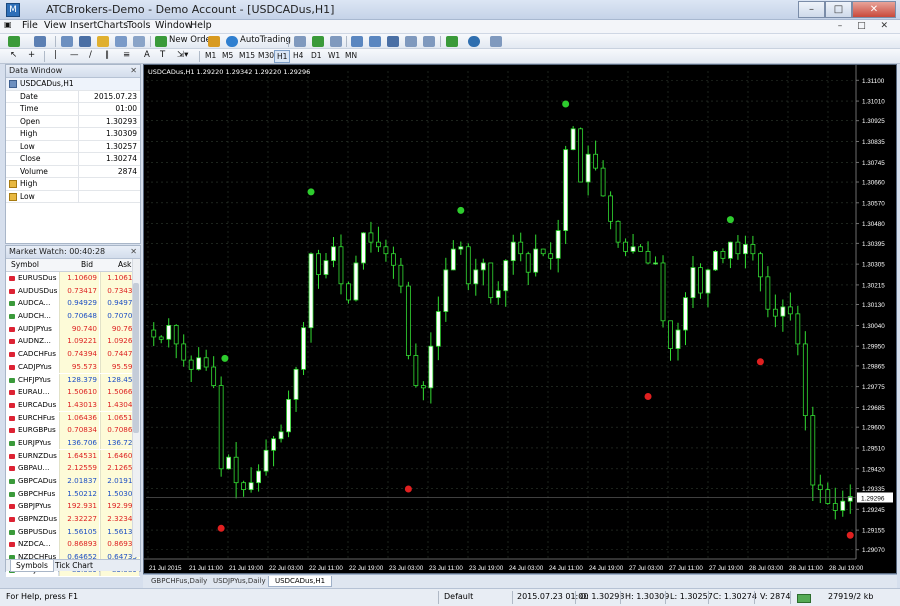 The height and width of the screenshot is (606, 900). I want to click on market-watch-row: GBPCADus 2.01837 2.01913, so click(73, 481).